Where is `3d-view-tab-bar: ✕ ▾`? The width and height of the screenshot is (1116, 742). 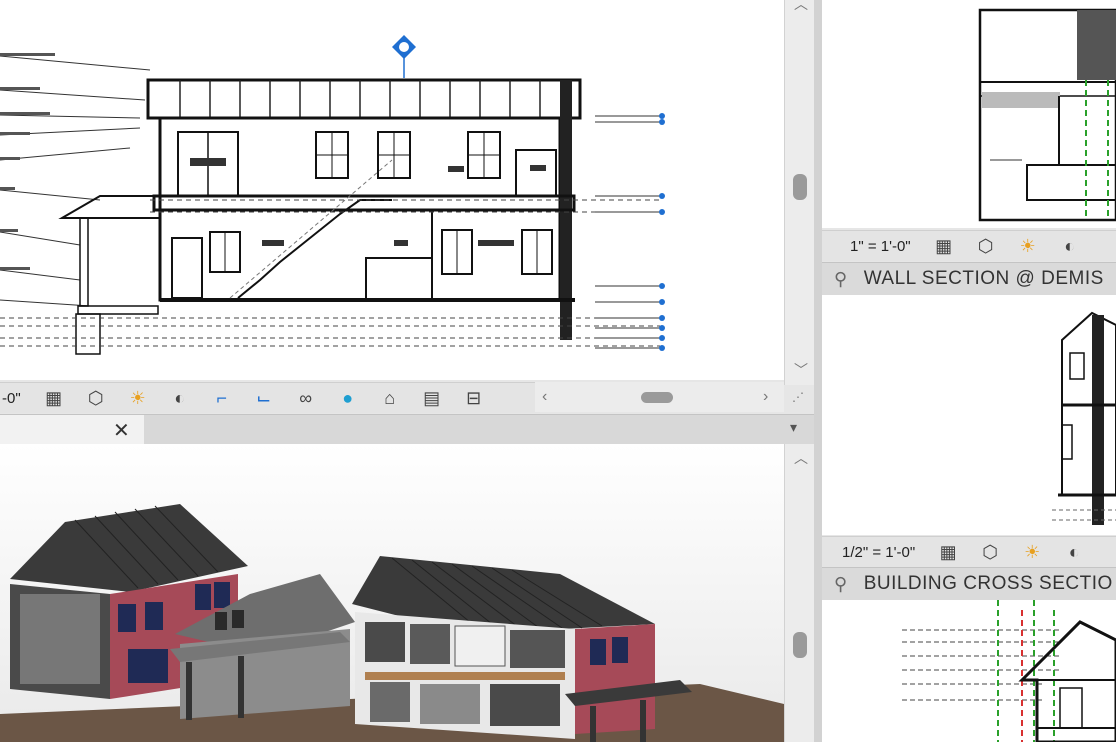 3d-view-tab-bar: ✕ ▾ is located at coordinates (407, 429).